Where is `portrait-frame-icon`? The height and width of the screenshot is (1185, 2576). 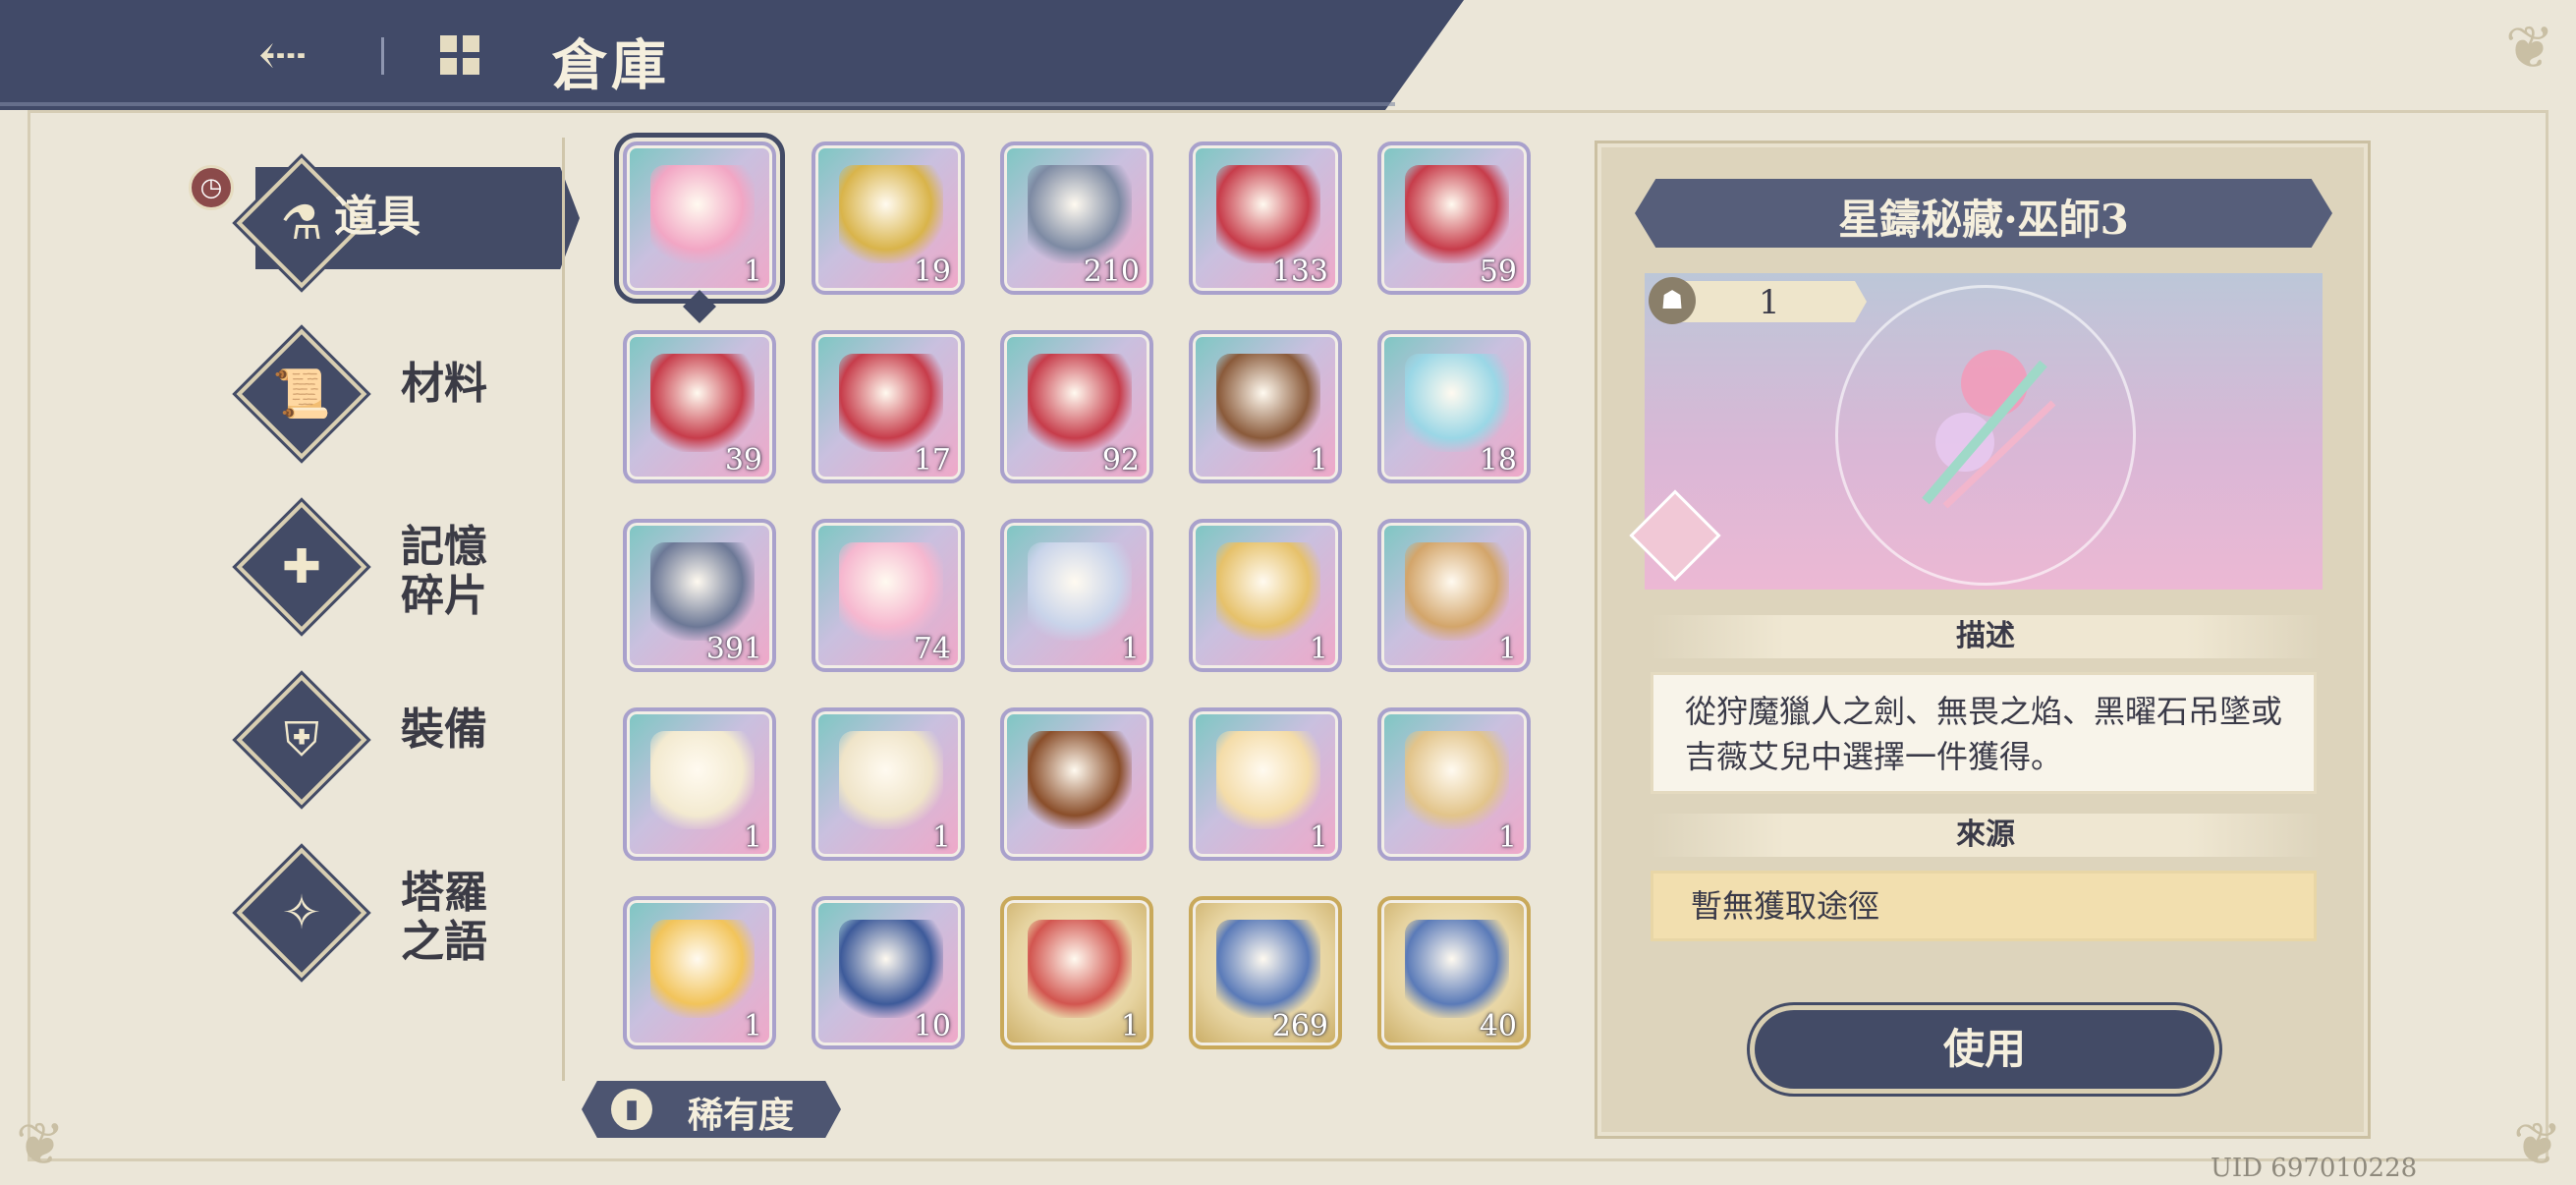 portrait-frame-icon is located at coordinates (1268, 403).